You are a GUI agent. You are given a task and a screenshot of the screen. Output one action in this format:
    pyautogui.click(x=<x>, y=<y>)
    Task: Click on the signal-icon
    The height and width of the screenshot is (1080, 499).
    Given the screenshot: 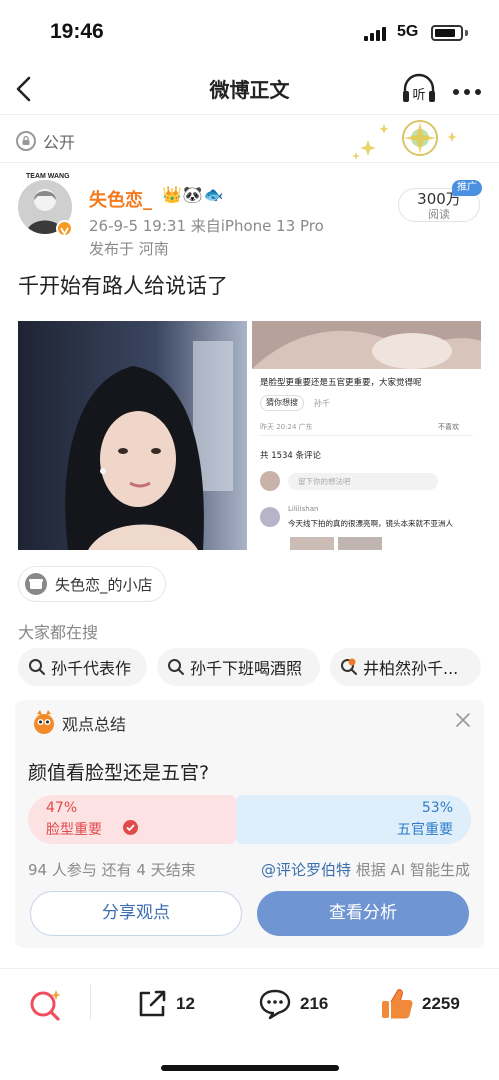 What is the action you would take?
    pyautogui.click(x=376, y=34)
    